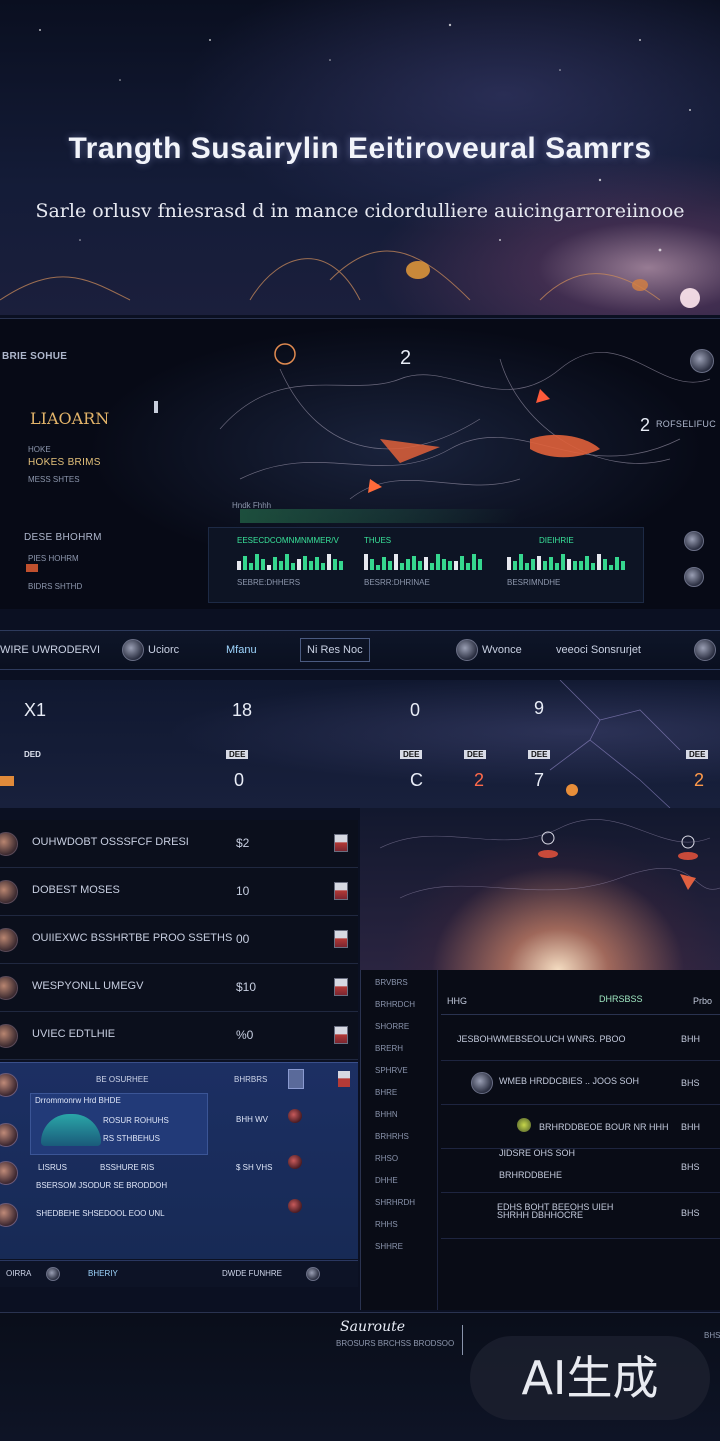 This screenshot has width=720, height=1441. What do you see at coordinates (702, 1001) in the screenshot?
I see `header-right: Prbo` at bounding box center [702, 1001].